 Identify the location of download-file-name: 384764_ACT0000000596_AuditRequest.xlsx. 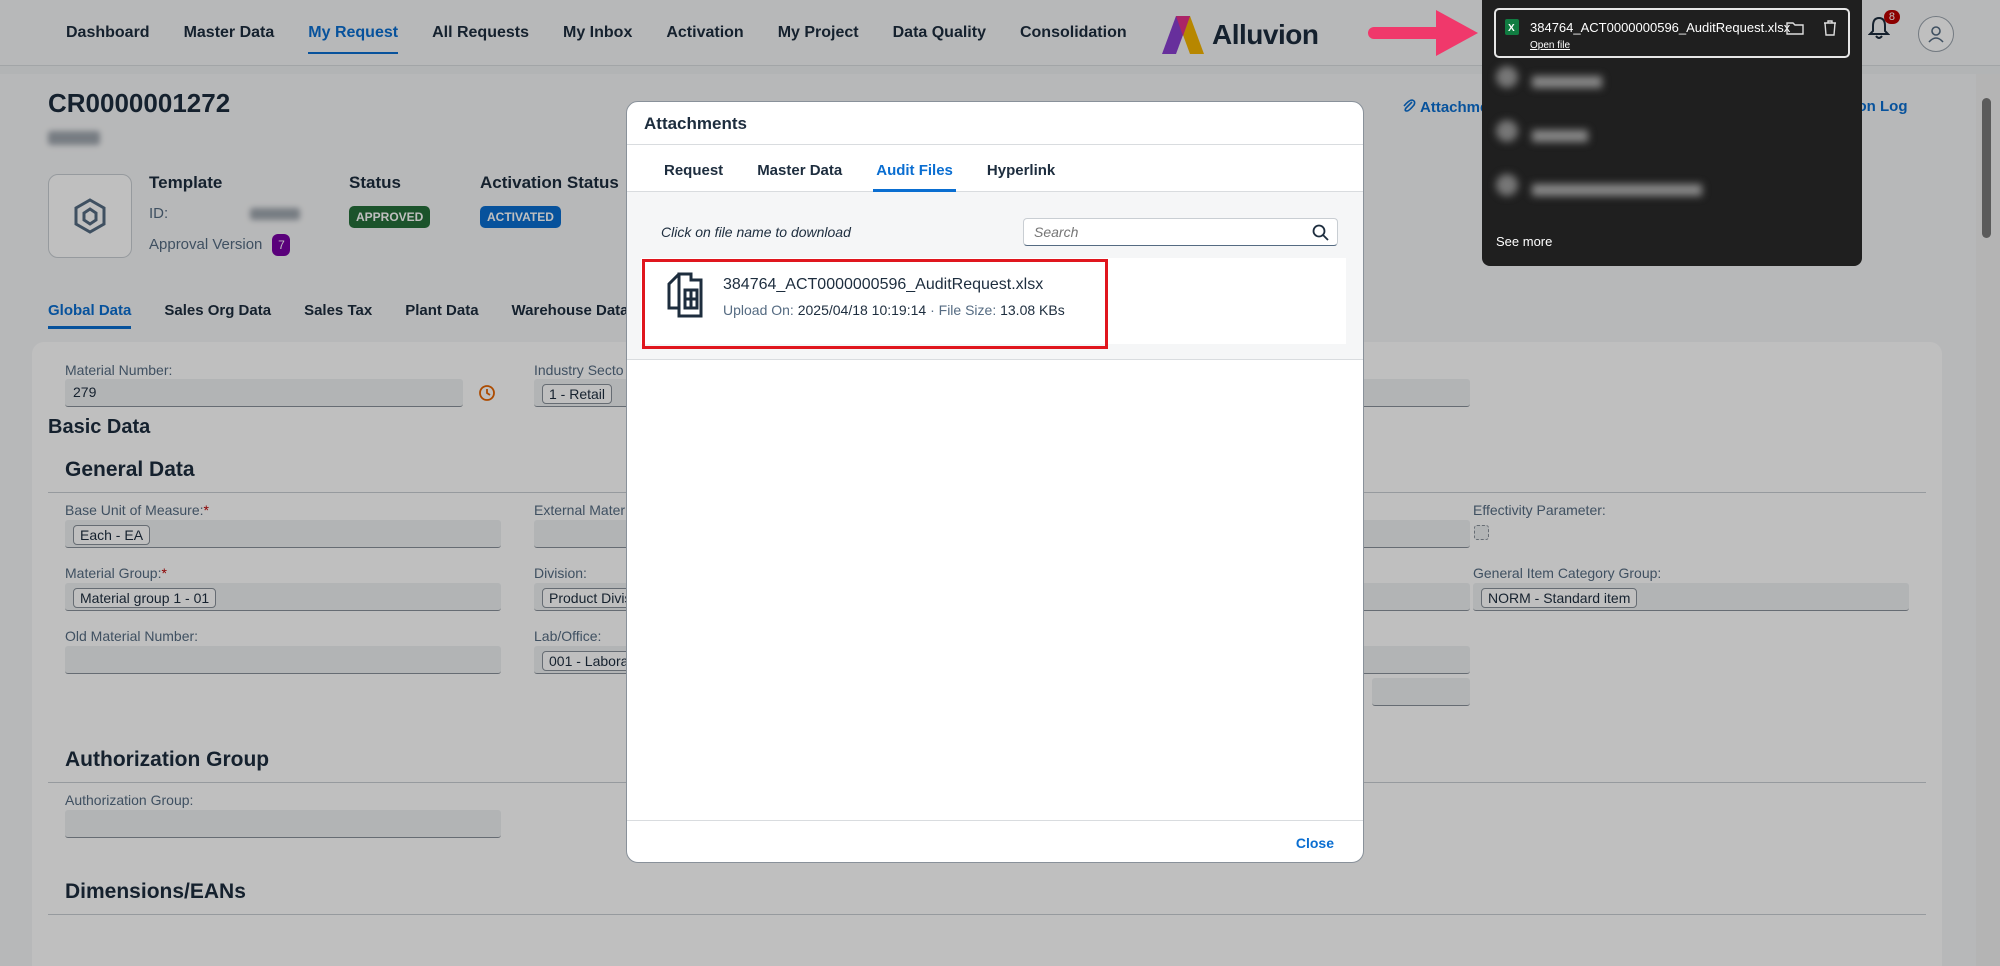
(1660, 27).